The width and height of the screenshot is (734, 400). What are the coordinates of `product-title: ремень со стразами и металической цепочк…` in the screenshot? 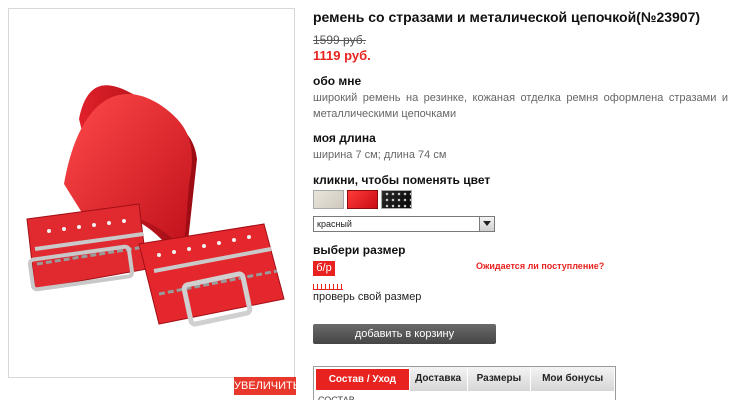 It's located at (507, 17).